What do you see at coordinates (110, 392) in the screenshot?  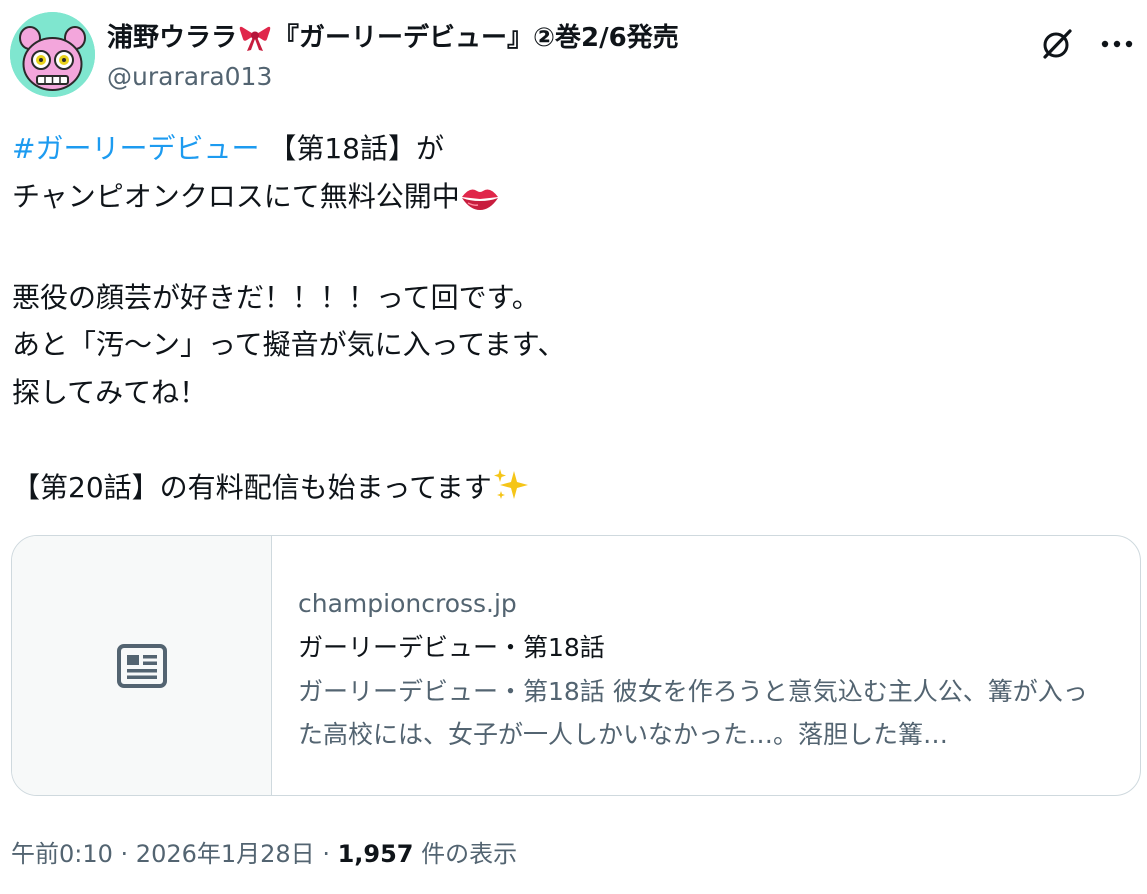 I see `tweet-line6: 探してみてね！` at bounding box center [110, 392].